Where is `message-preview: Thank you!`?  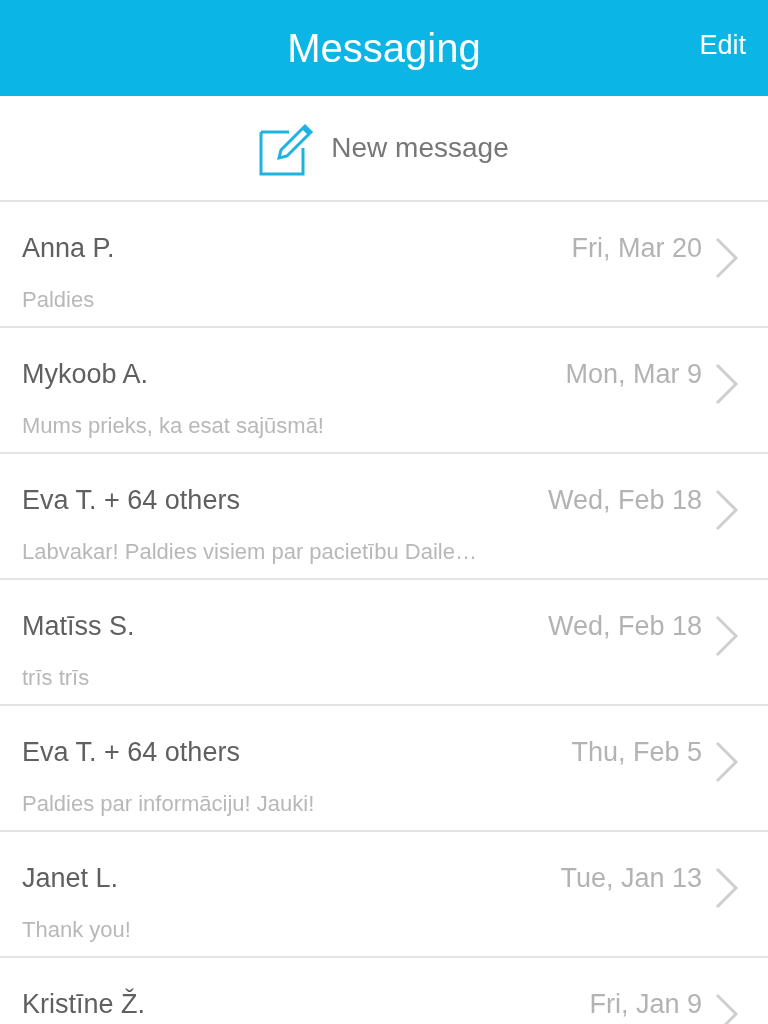 message-preview: Thank you! is located at coordinates (77, 929).